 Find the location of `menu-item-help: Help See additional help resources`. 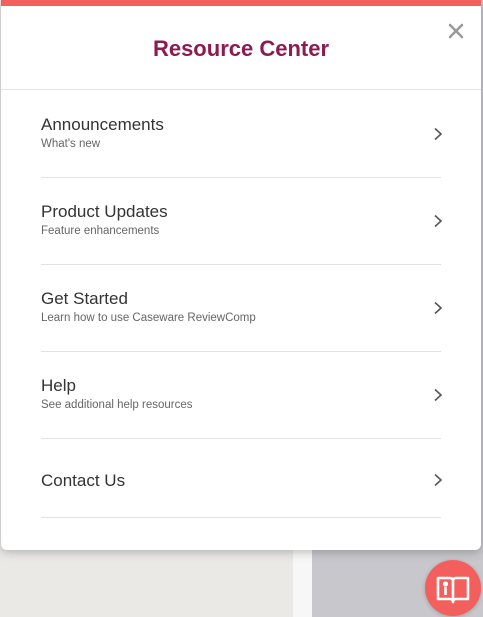

menu-item-help: Help See additional help resources is located at coordinates (242, 395).